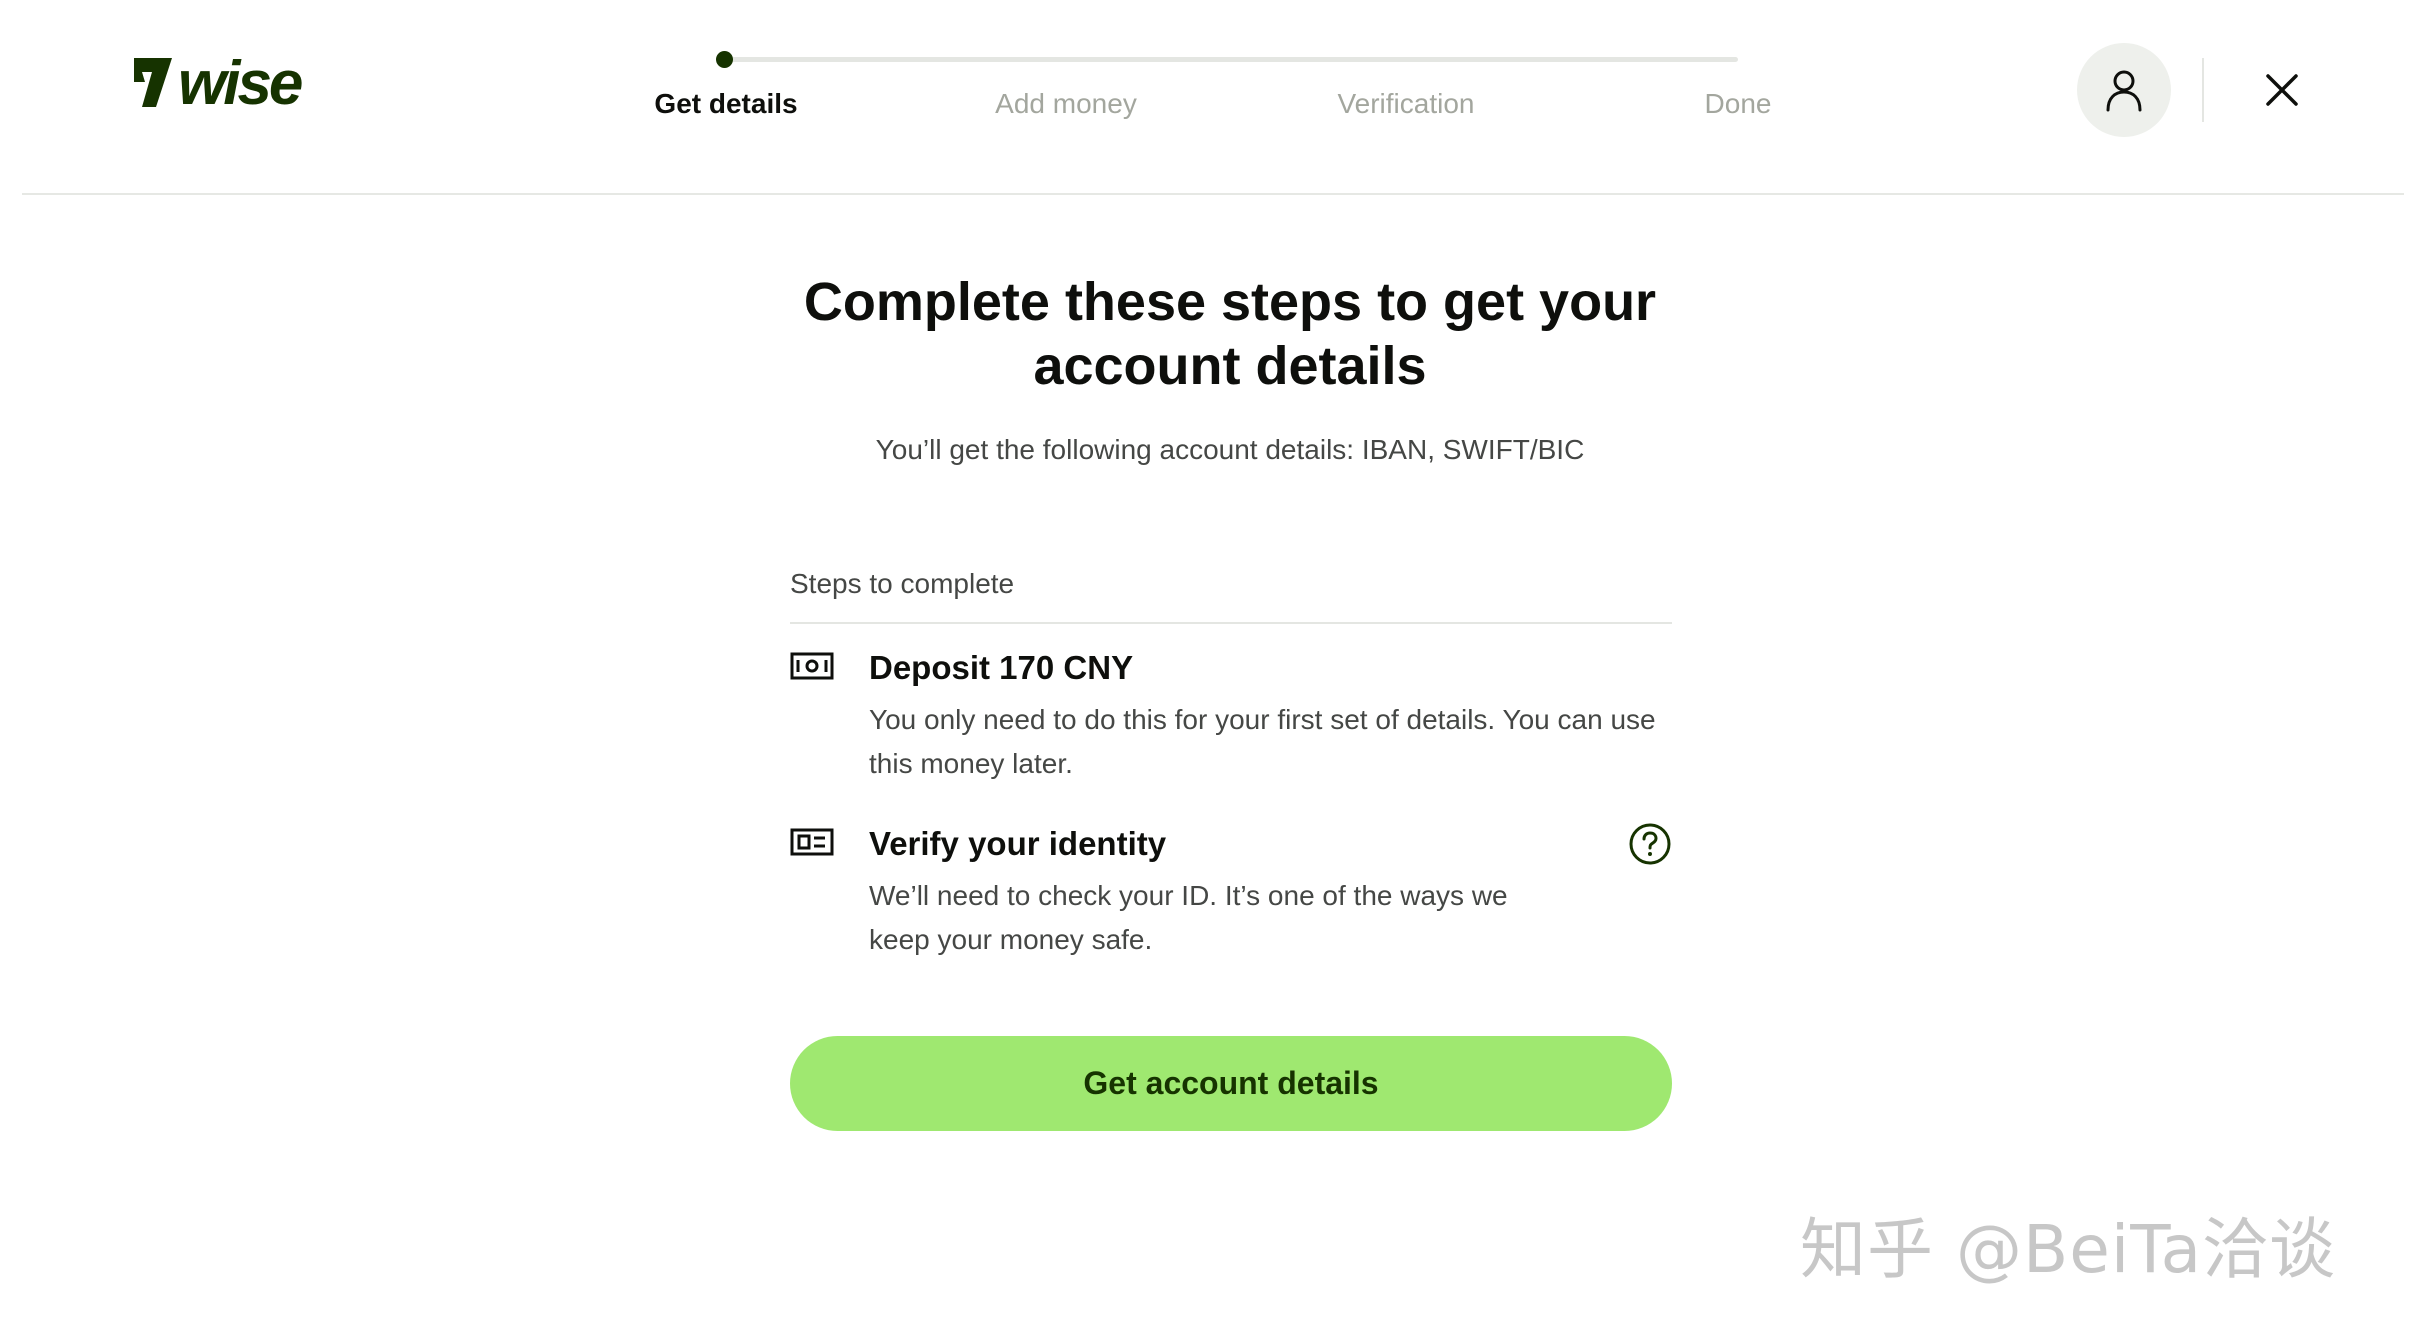 The height and width of the screenshot is (1337, 2426). I want to click on close-button, so click(2282, 90).